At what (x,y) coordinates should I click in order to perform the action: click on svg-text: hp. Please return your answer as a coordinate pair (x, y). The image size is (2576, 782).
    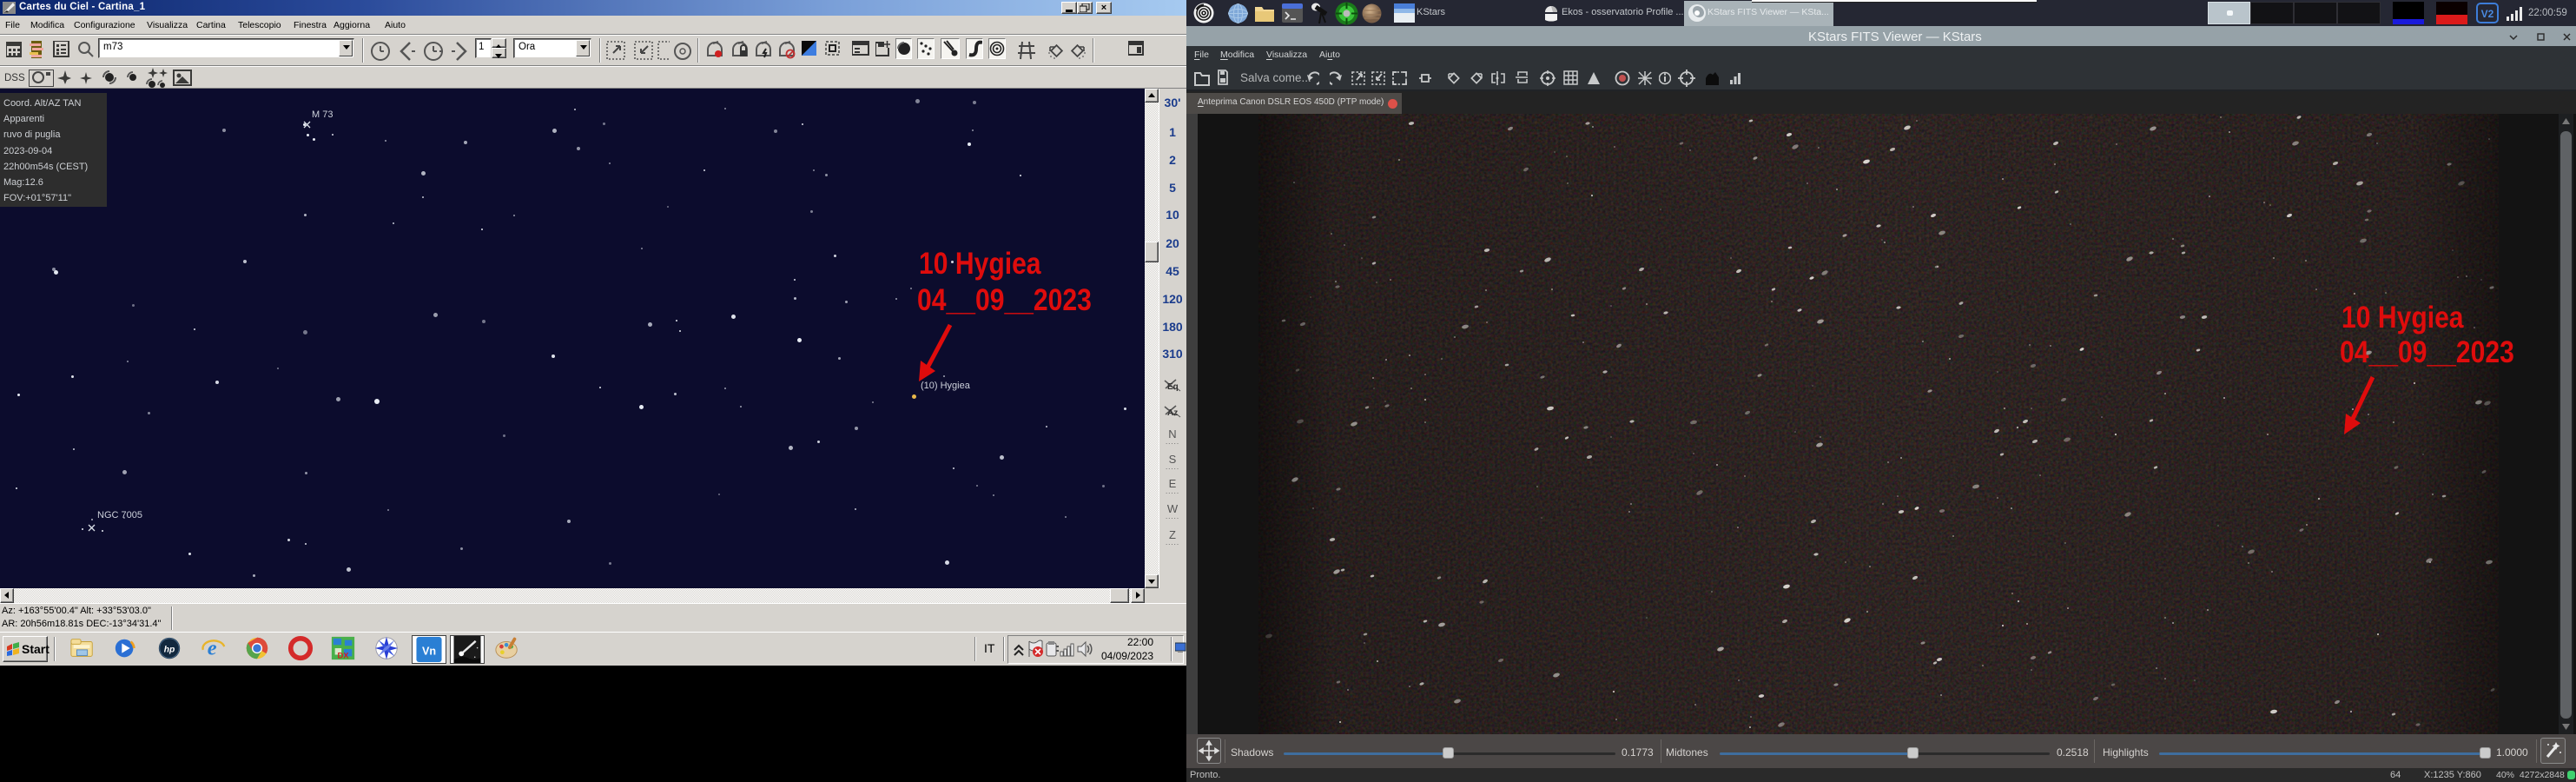
    Looking at the image, I should click on (169, 651).